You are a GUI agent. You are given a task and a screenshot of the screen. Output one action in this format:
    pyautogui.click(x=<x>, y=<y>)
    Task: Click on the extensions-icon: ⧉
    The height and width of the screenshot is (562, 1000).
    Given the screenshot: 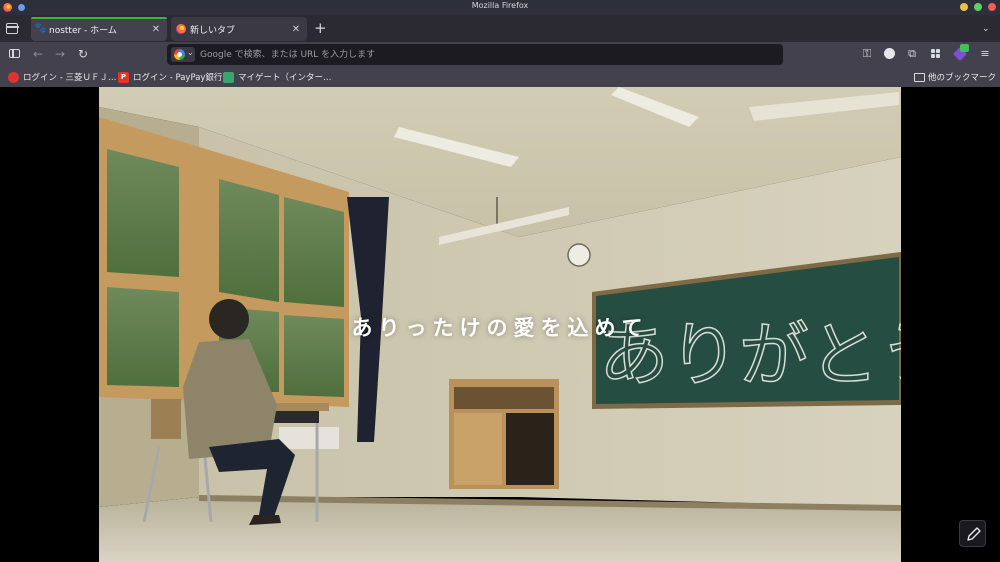 What is the action you would take?
    pyautogui.click(x=912, y=54)
    